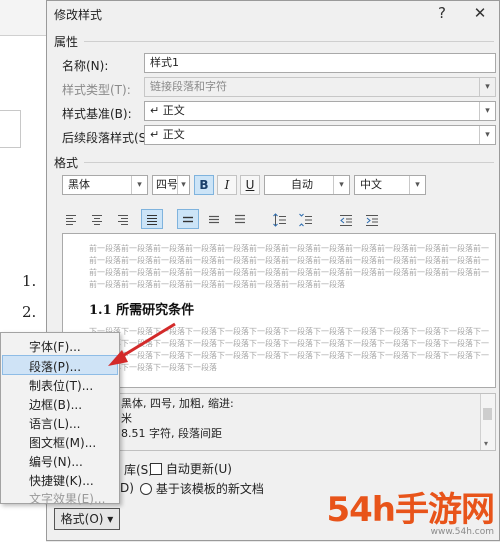  What do you see at coordinates (105, 185) in the screenshot?
I see `font-select: 黑体 ▾` at bounding box center [105, 185].